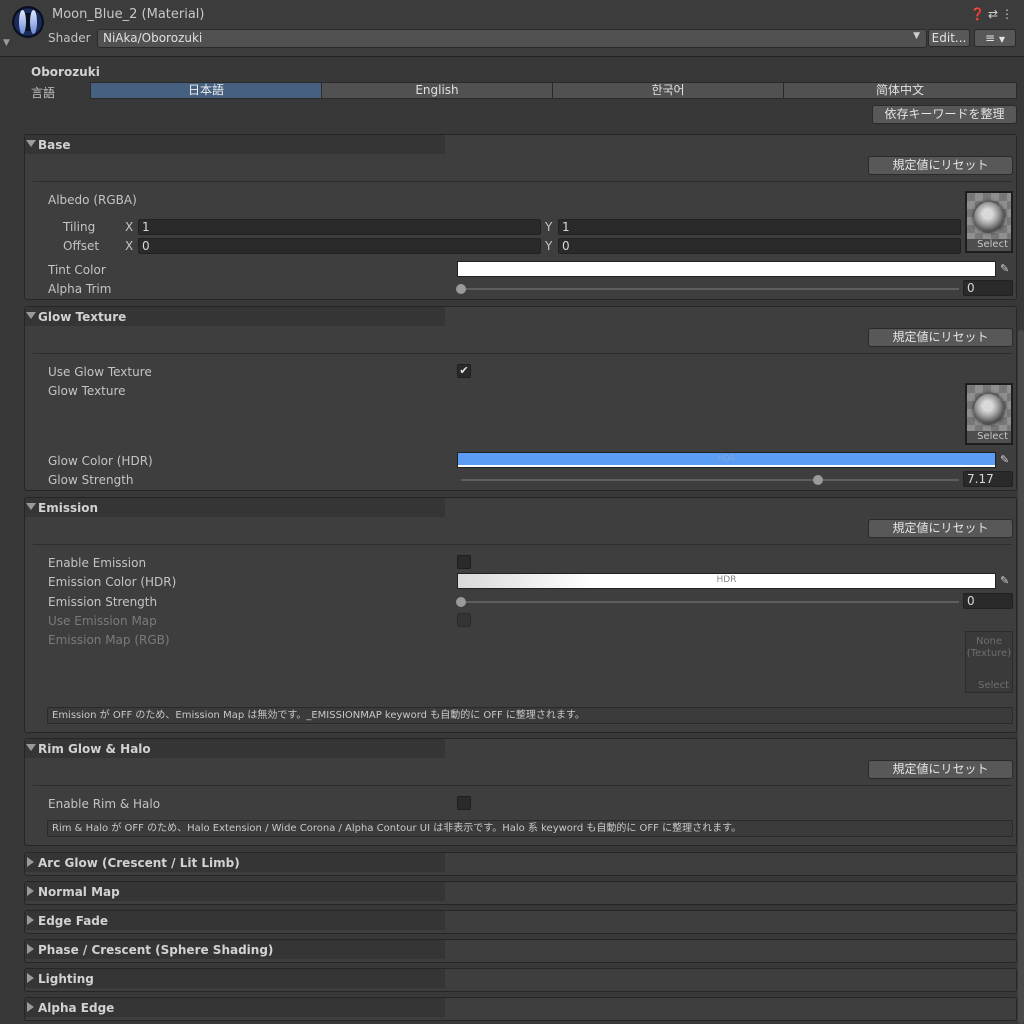 The width and height of the screenshot is (1024, 1024). I want to click on shader-list-button: ≡ ▼, so click(995, 38).